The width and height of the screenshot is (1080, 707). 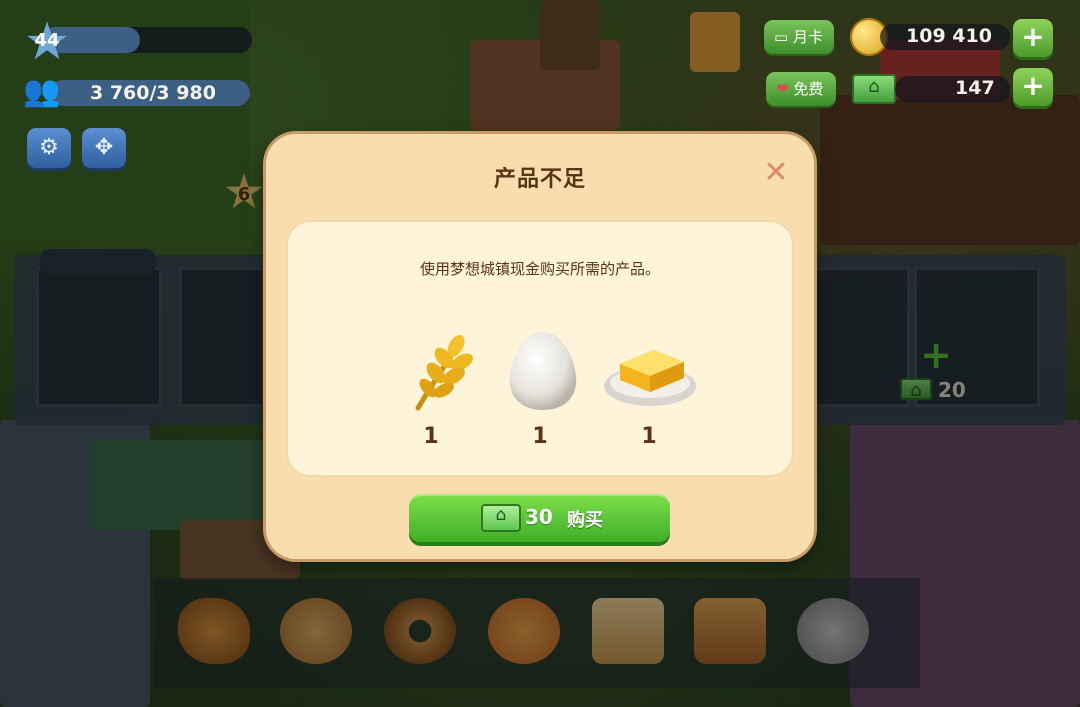 I want to click on move-button: ✥, so click(x=104, y=148).